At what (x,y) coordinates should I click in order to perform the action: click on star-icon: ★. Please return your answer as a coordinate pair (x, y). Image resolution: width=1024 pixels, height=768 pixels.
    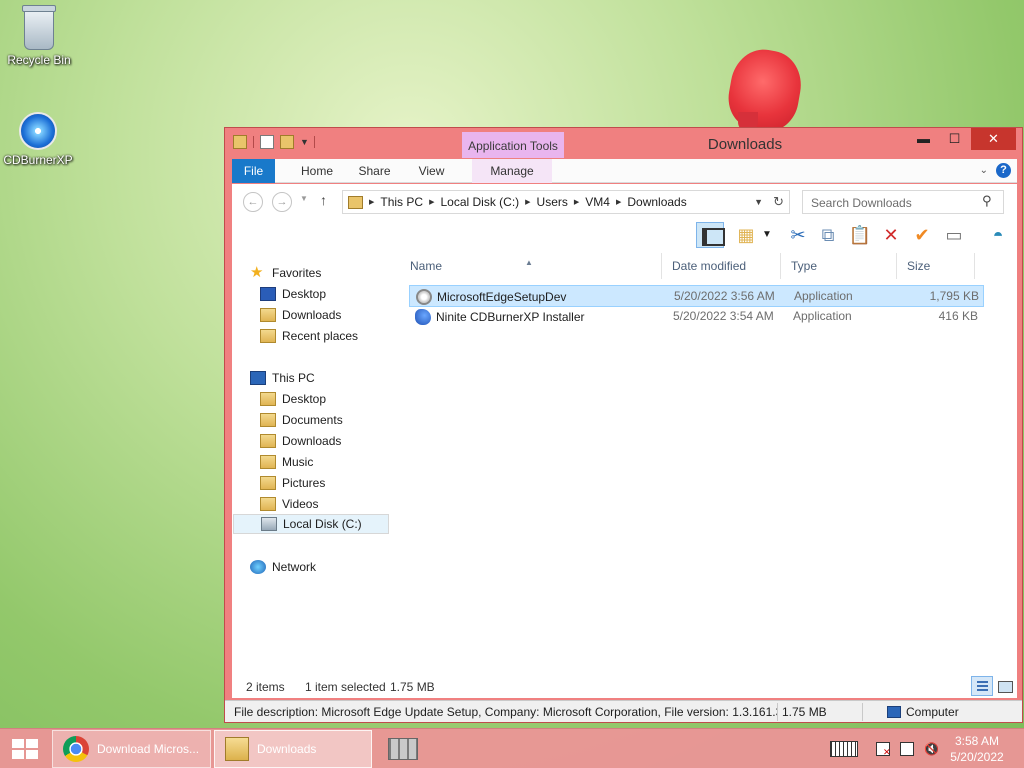
    Looking at the image, I should click on (257, 272).